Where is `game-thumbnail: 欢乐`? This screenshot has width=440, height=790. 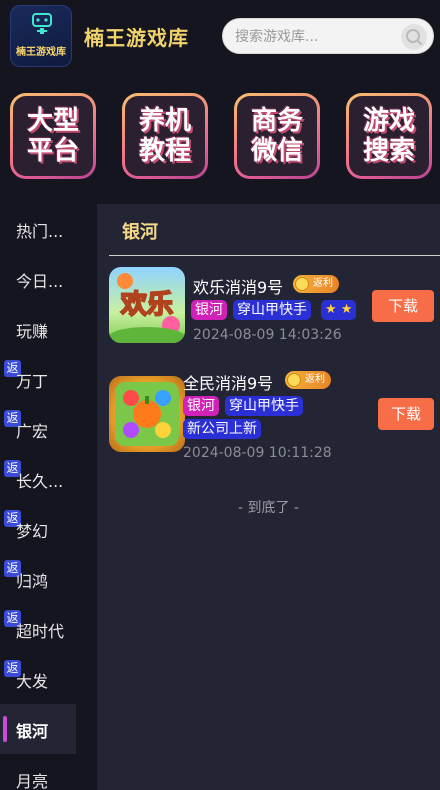 game-thumbnail: 欢乐 is located at coordinates (147, 305).